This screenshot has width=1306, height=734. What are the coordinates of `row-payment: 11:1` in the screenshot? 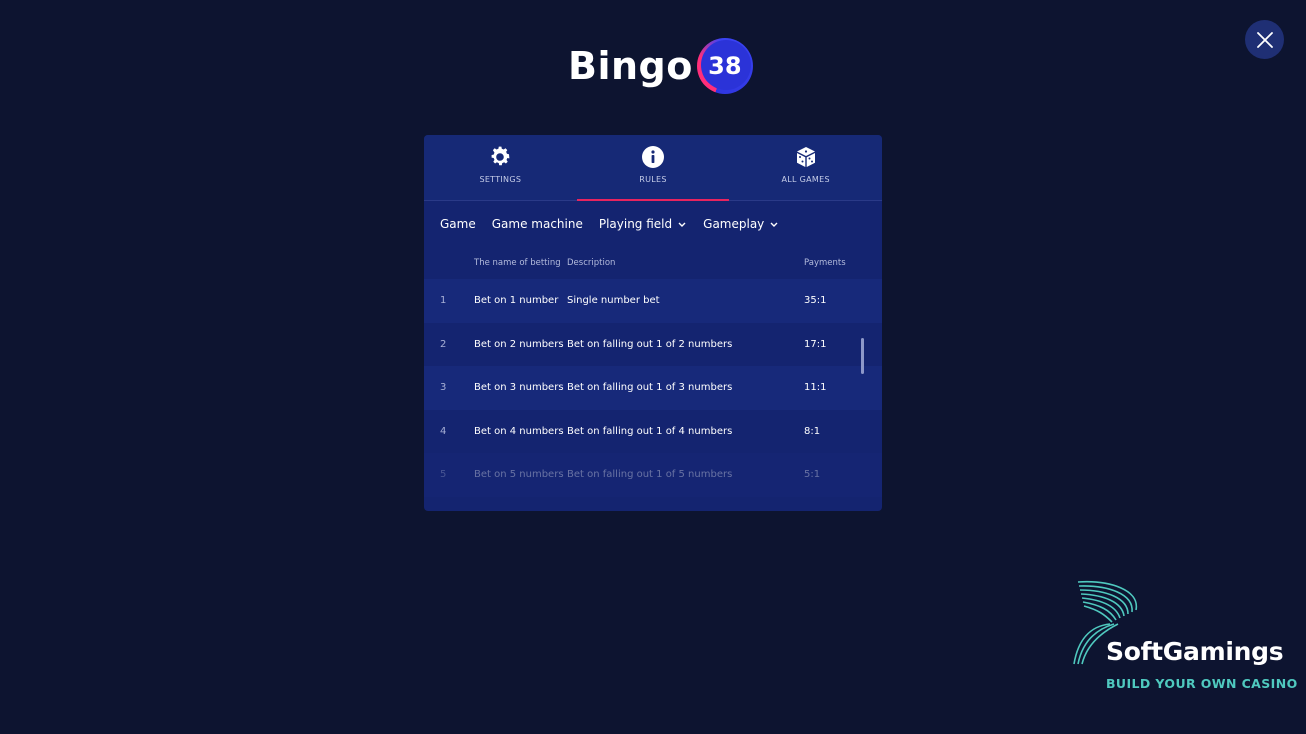 It's located at (815, 388).